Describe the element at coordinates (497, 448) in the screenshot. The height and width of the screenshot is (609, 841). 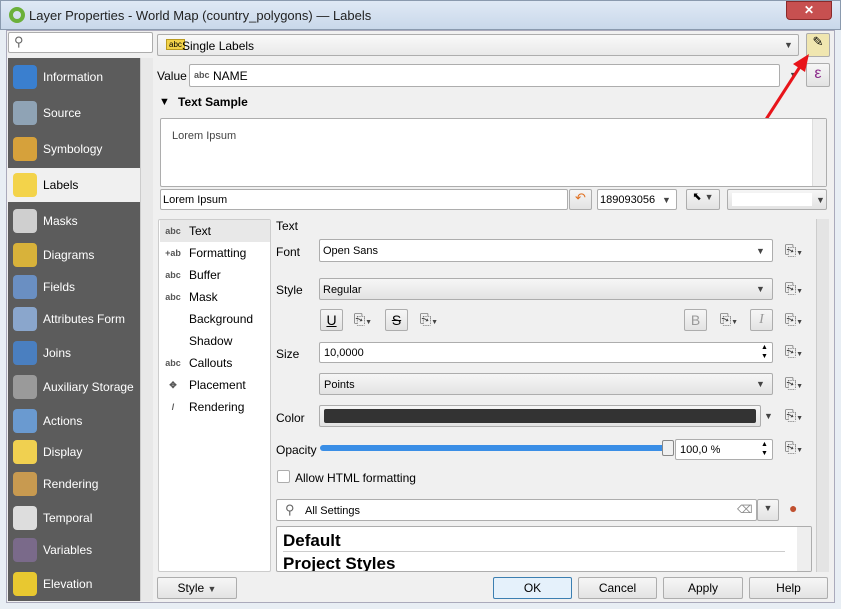
I see `opacity-slider` at that location.